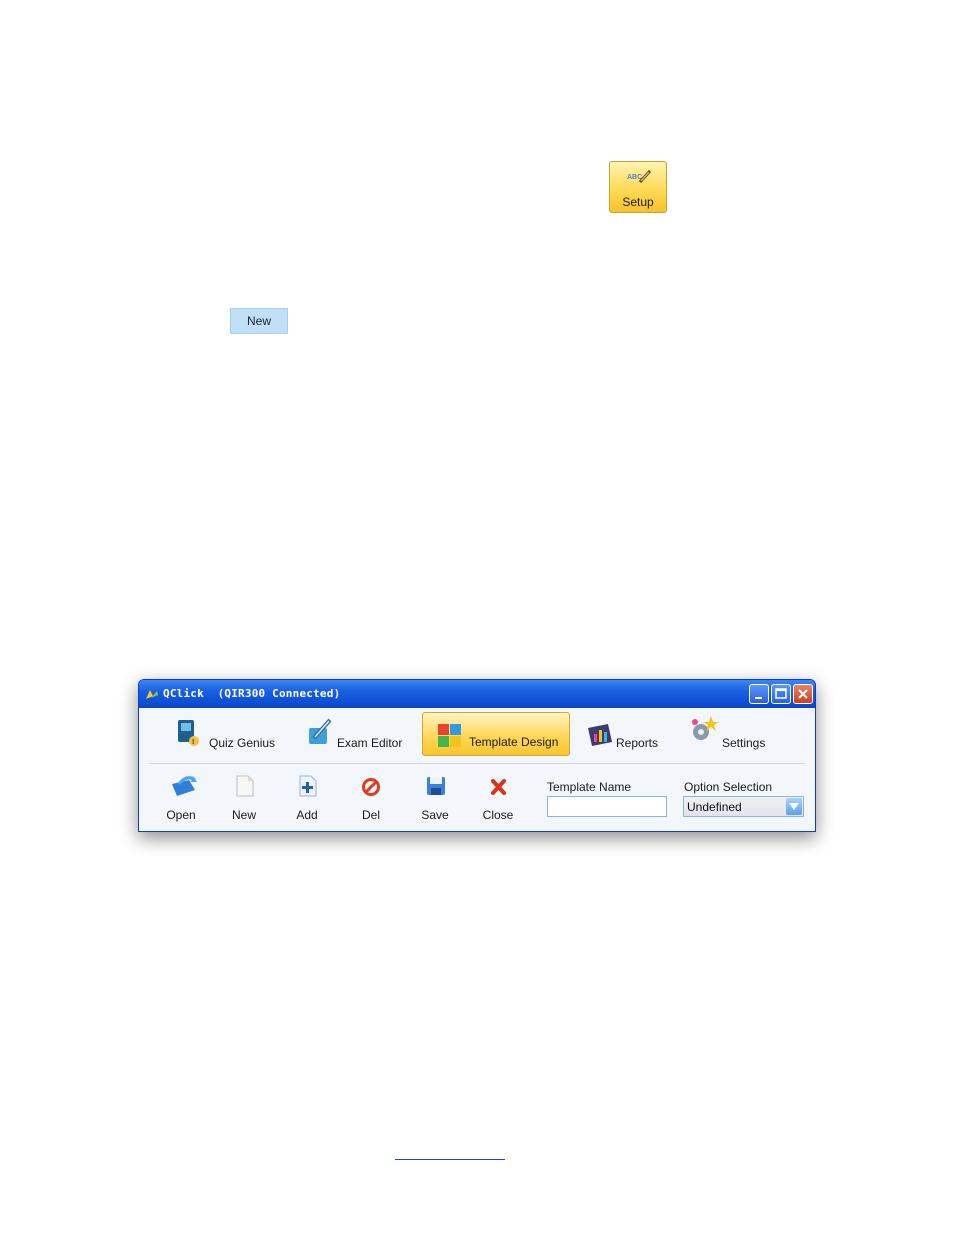  What do you see at coordinates (638, 187) in the screenshot?
I see `setup-button: ABC Setup` at bounding box center [638, 187].